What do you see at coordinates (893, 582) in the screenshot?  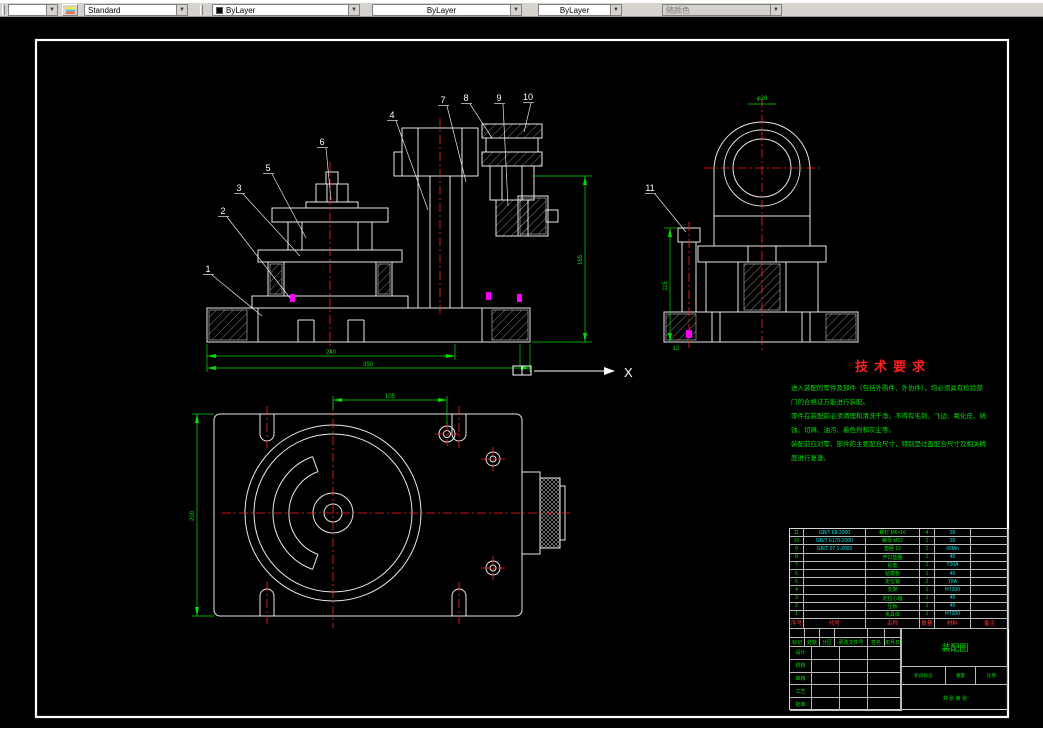 I see `bom-cell: 定位销` at bounding box center [893, 582].